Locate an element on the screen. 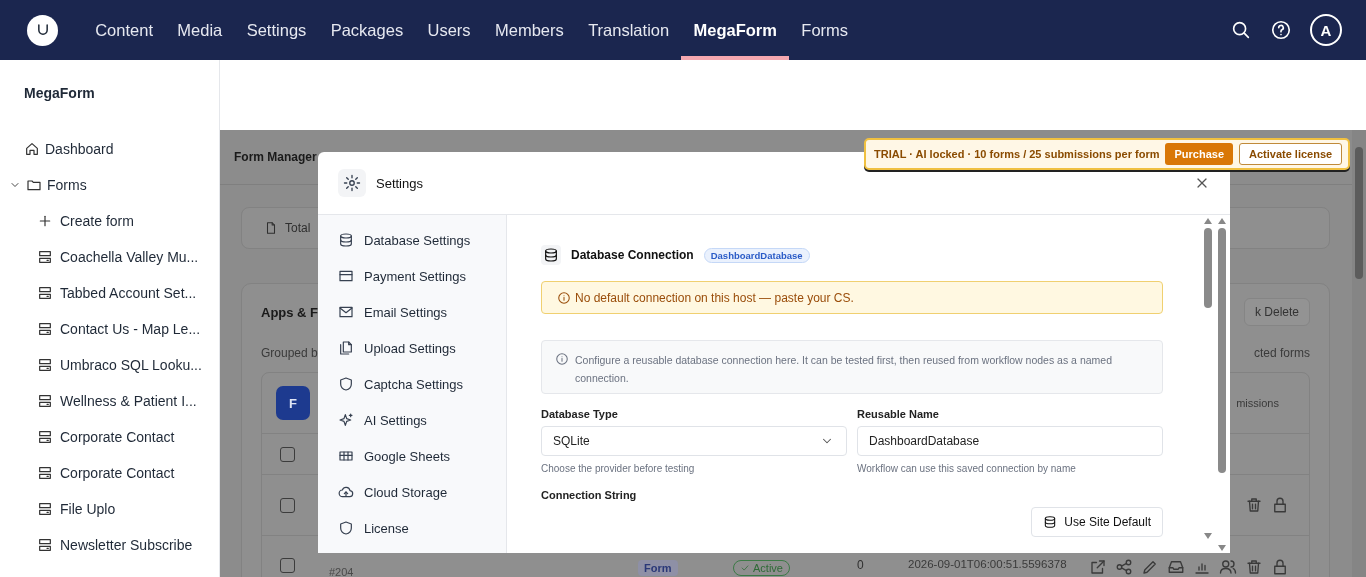 Image resolution: width=1366 pixels, height=577 pixels. field-help-text: Choose the provider before testing is located at coordinates (618, 468).